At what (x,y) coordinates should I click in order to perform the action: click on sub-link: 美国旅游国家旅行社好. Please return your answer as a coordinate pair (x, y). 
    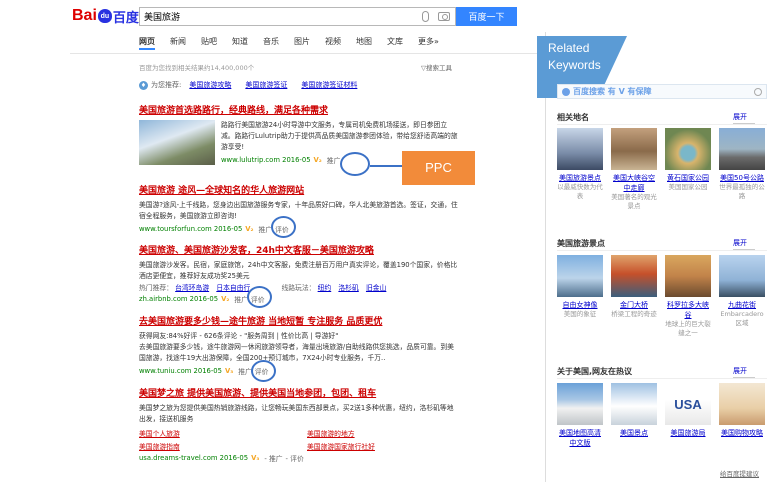
    Looking at the image, I should click on (382, 446).